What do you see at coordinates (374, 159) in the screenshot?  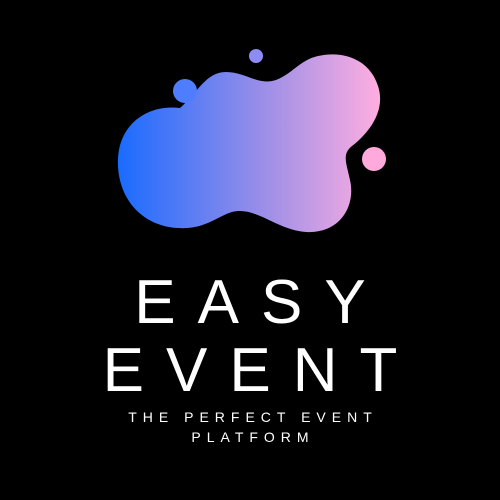 I see `dot-pink` at bounding box center [374, 159].